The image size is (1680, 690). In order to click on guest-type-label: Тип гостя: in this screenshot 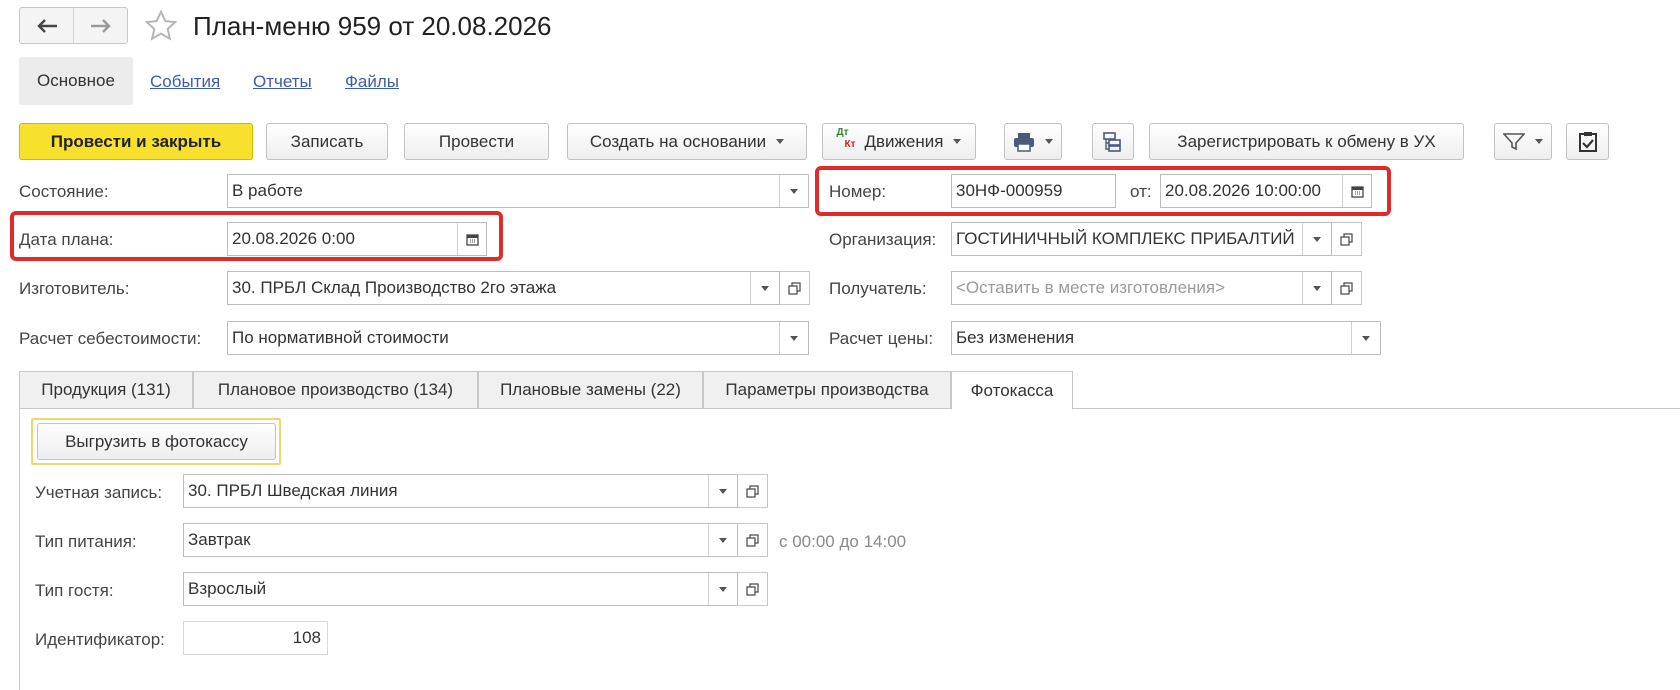, I will do `click(74, 590)`.